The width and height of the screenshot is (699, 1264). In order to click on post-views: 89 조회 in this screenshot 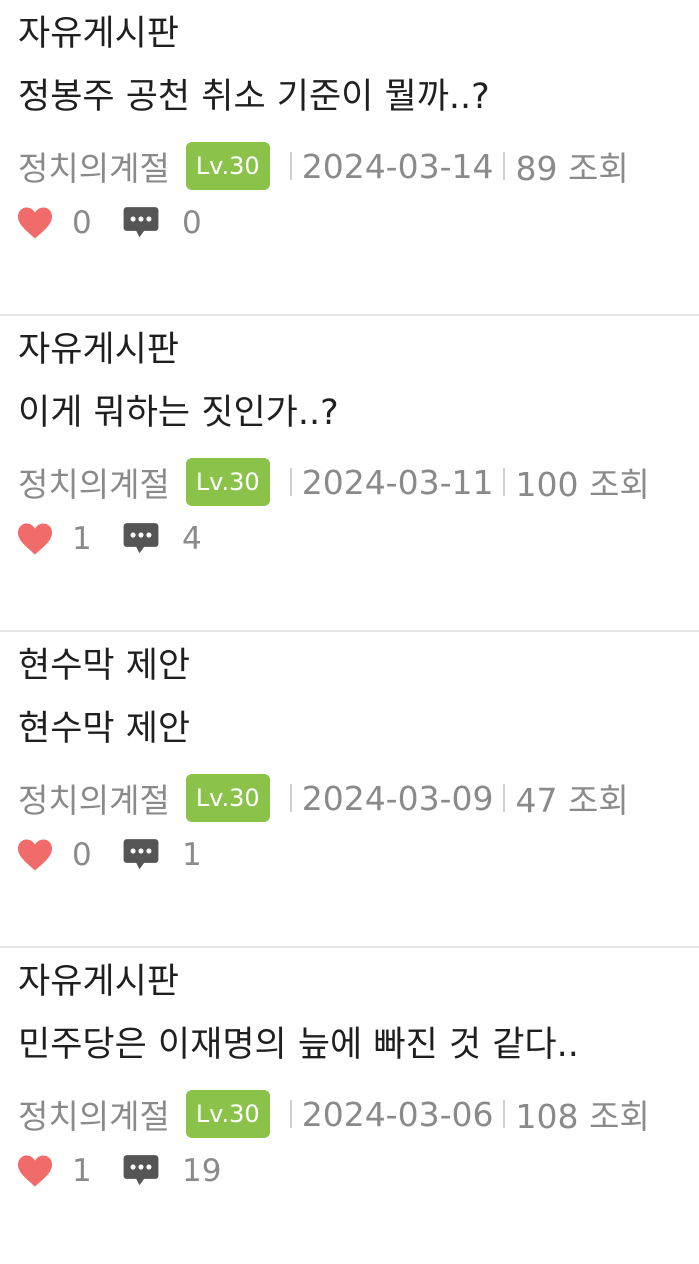, I will do `click(572, 168)`.